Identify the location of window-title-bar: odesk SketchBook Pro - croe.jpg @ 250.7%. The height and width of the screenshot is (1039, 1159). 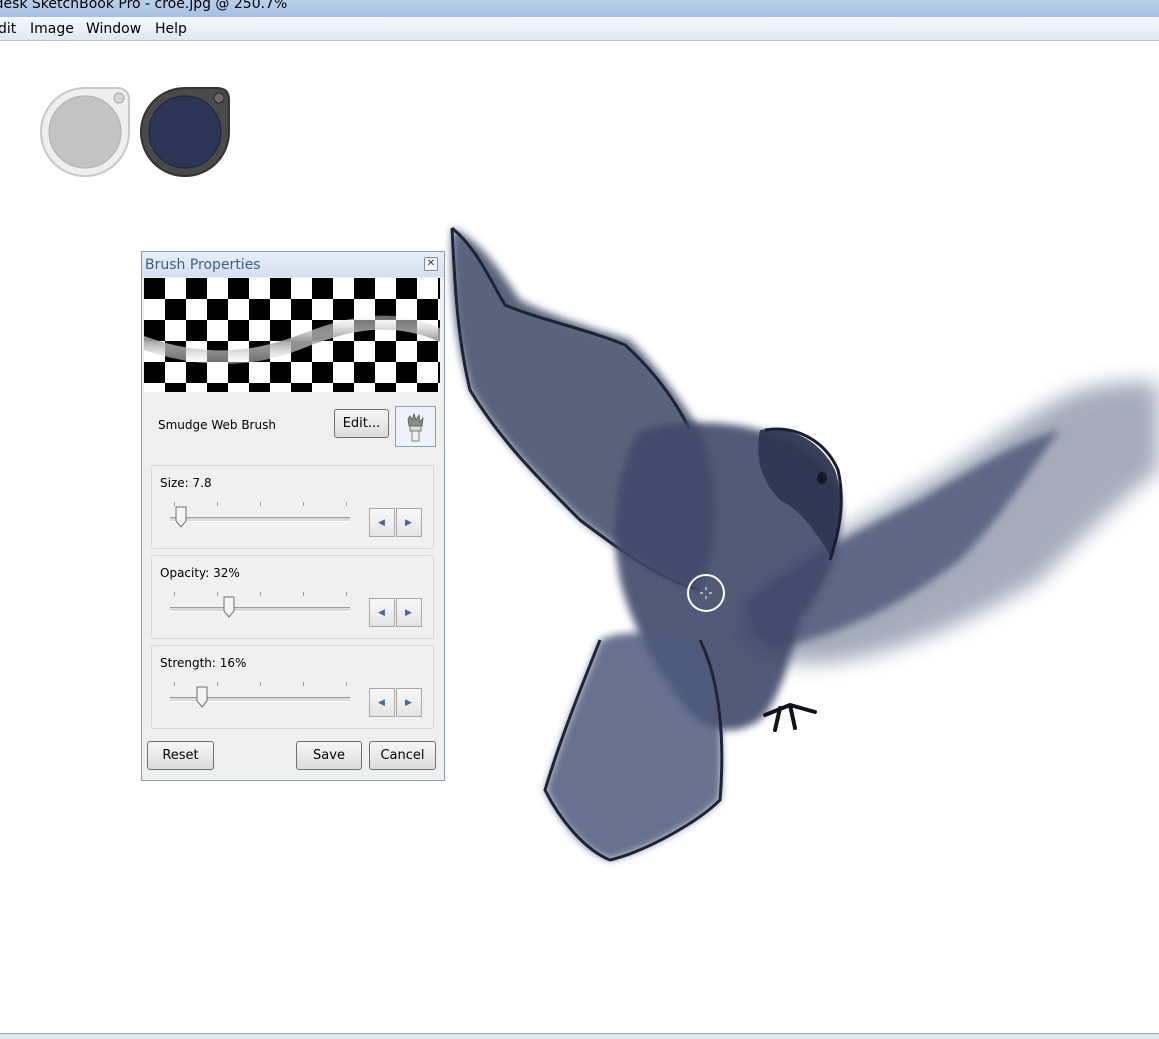
(579, 8).